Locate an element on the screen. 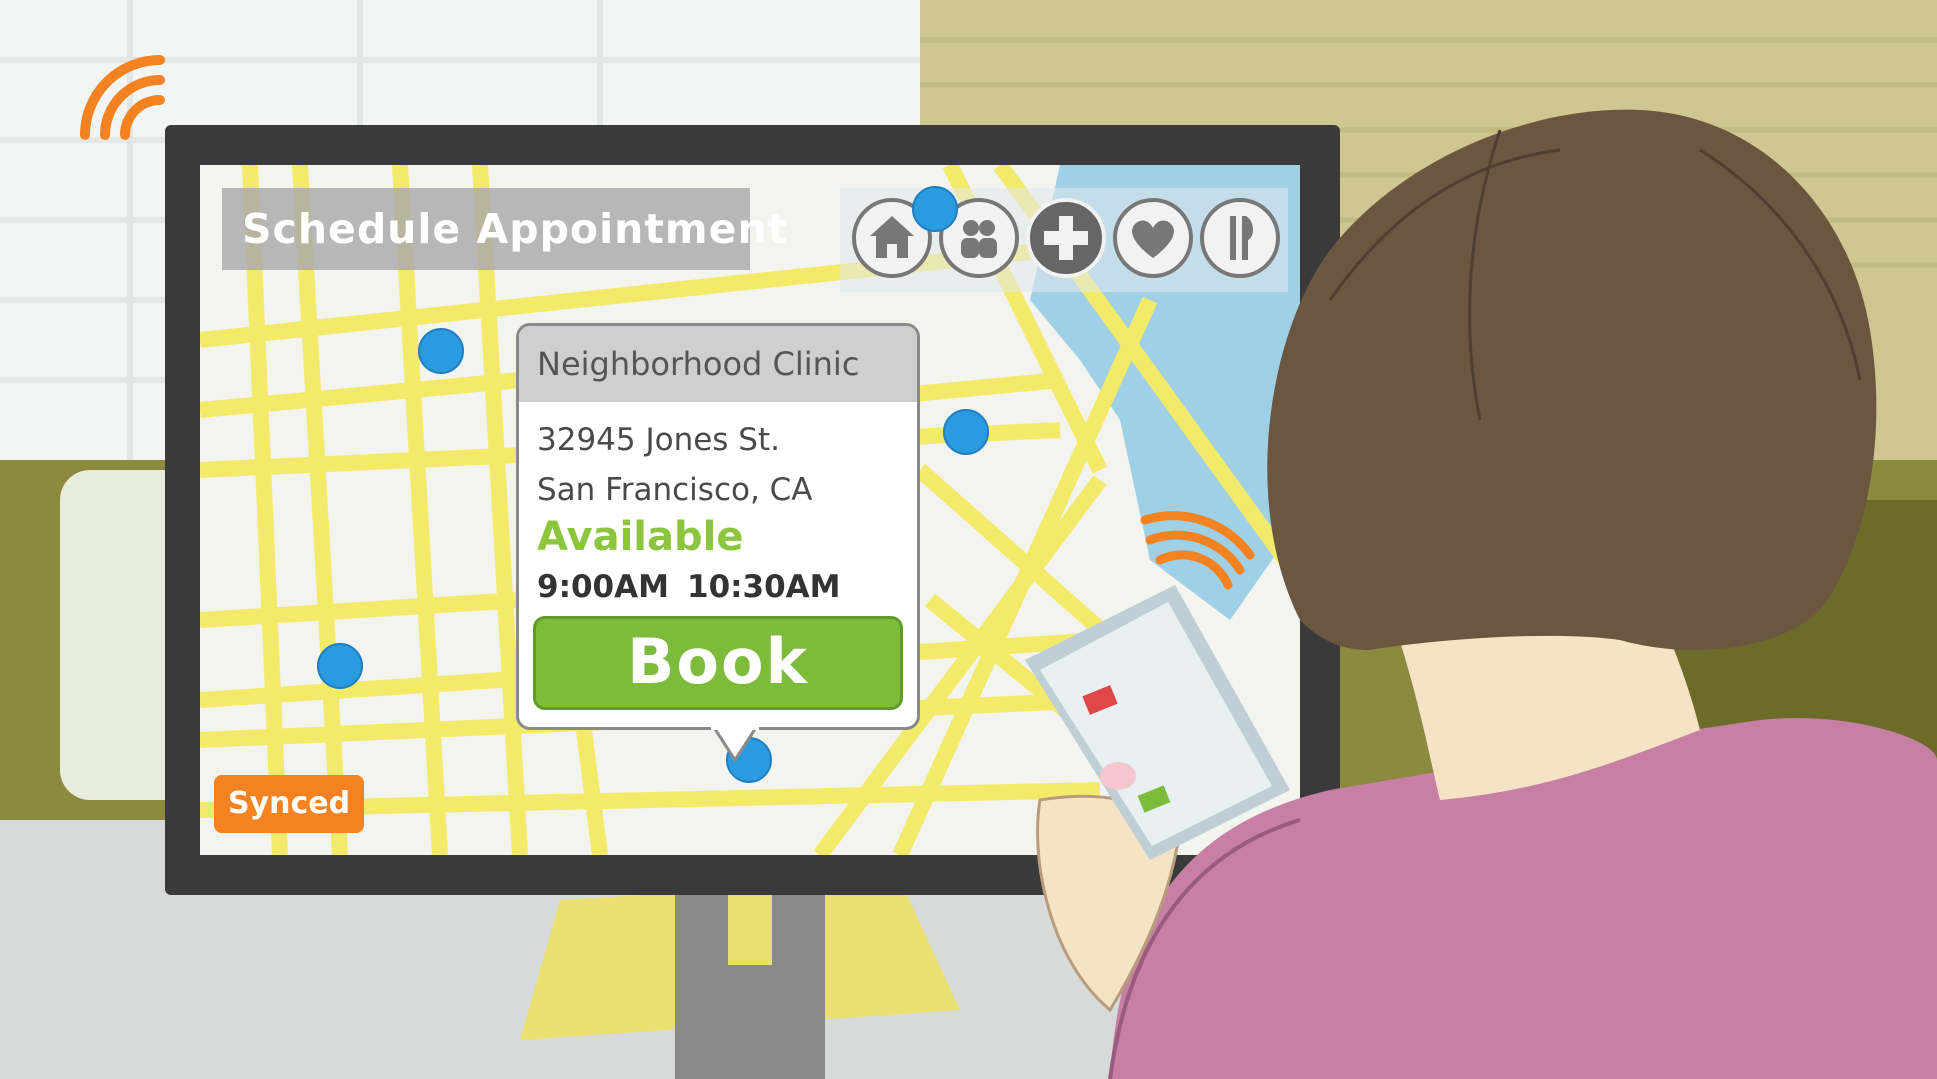 This screenshot has height=1079, width=1937. heart-icon is located at coordinates (1153, 239).